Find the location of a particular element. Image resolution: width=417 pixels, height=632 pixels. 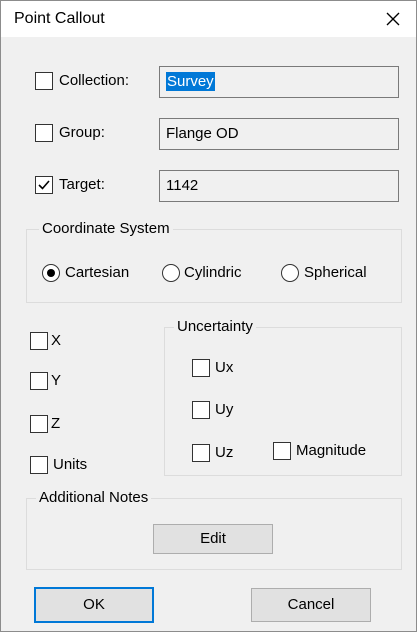

uz-checkbox is located at coordinates (201, 453).